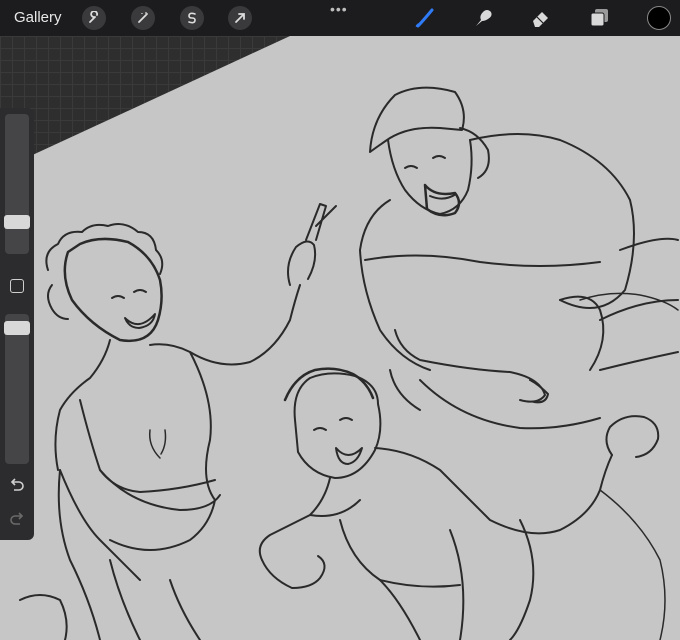 Image resolution: width=680 pixels, height=640 pixels. Describe the element at coordinates (17, 286) in the screenshot. I see `square-modify-icon` at that location.